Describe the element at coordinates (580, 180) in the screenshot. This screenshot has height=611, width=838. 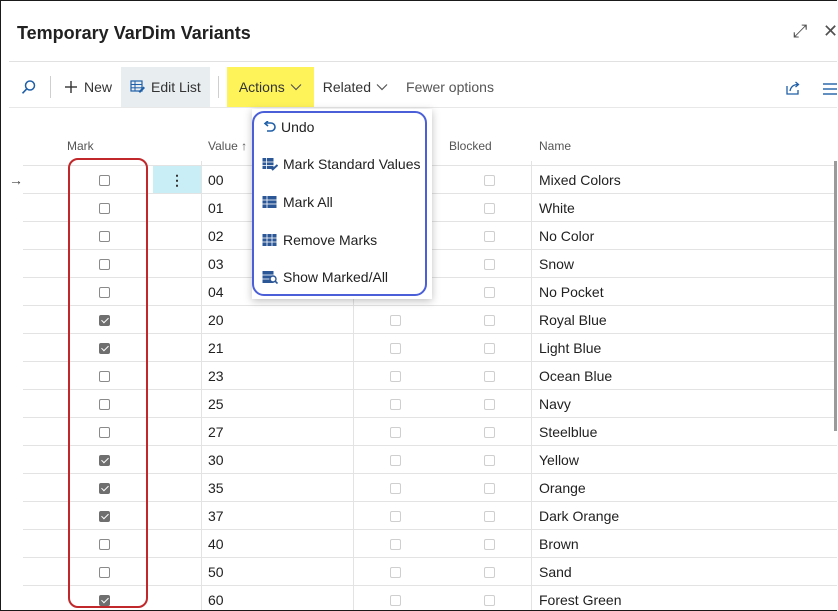
I see `name-cell: Mixed Colors` at that location.